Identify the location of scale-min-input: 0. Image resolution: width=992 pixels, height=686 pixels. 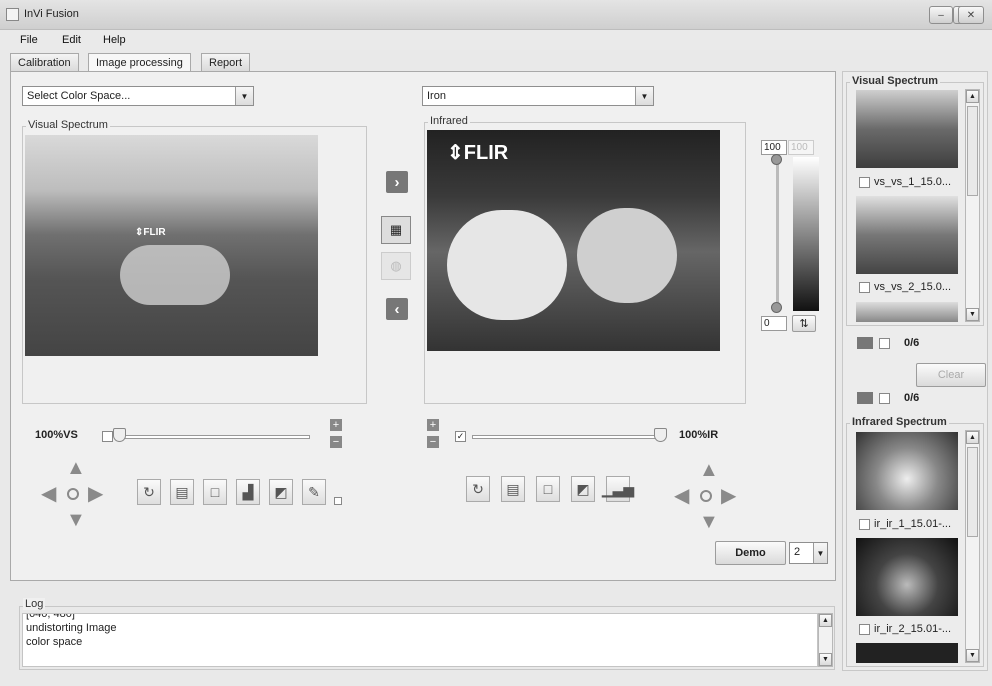
(774, 323).